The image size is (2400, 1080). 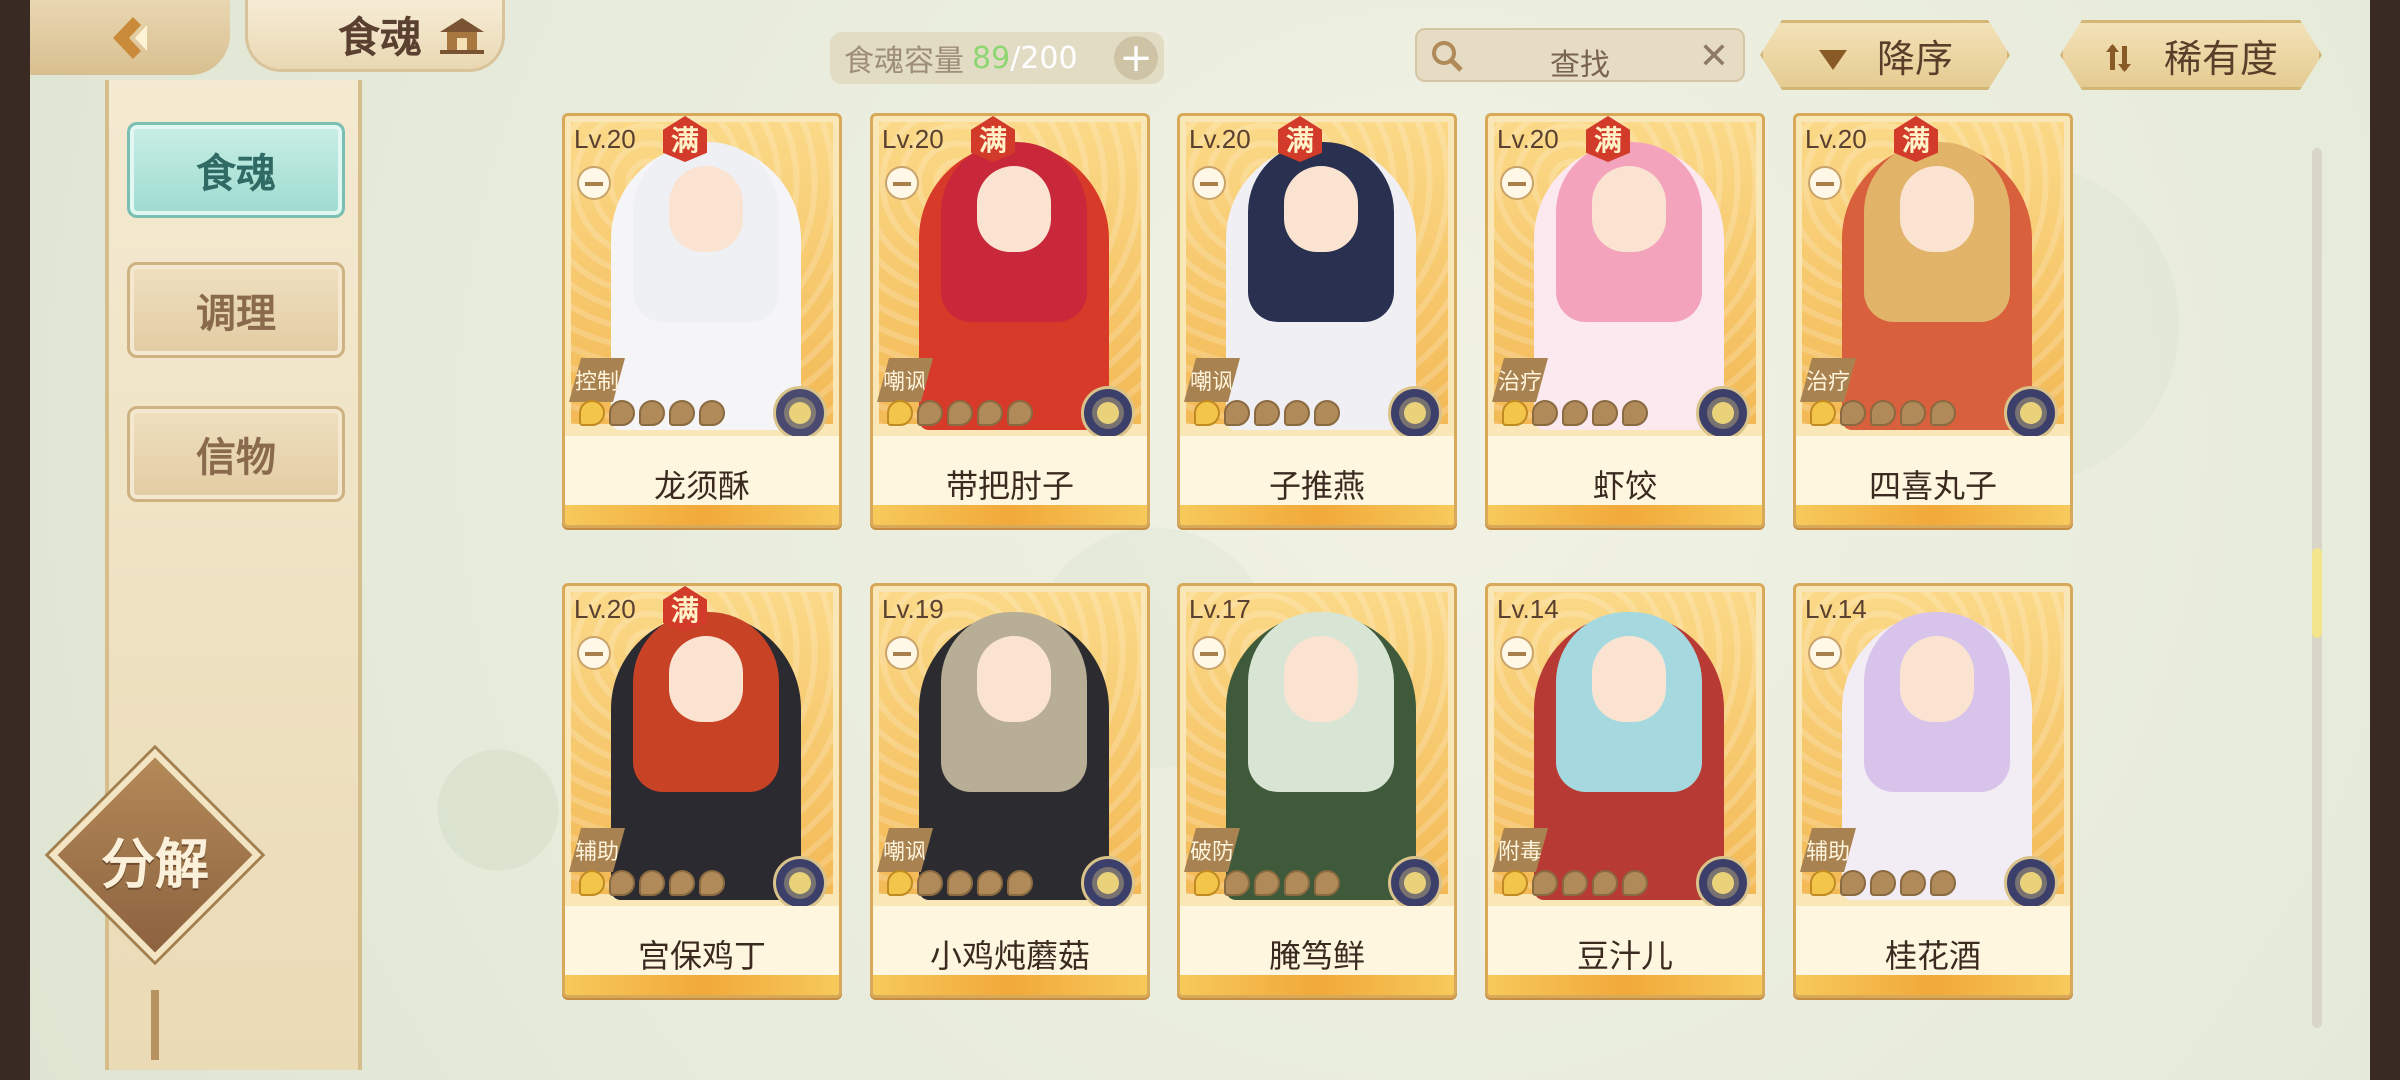 What do you see at coordinates (913, 609) in the screenshot?
I see `level-label: Lv.19` at bounding box center [913, 609].